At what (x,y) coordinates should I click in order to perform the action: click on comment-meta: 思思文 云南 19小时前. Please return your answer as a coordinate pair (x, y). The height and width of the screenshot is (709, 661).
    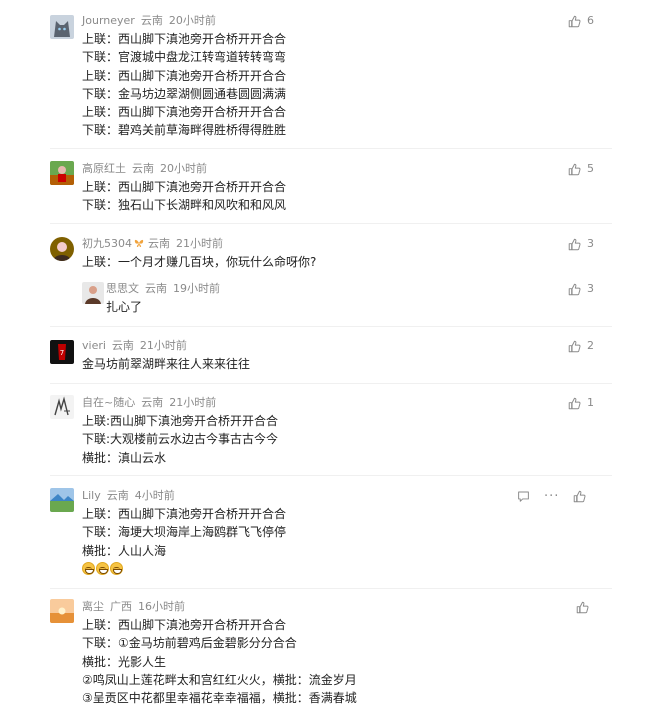
    Looking at the image, I should click on (166, 289).